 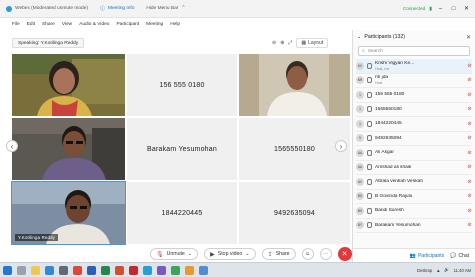 What do you see at coordinates (63, 270) in the screenshot?
I see `store-icon` at bounding box center [63, 270].